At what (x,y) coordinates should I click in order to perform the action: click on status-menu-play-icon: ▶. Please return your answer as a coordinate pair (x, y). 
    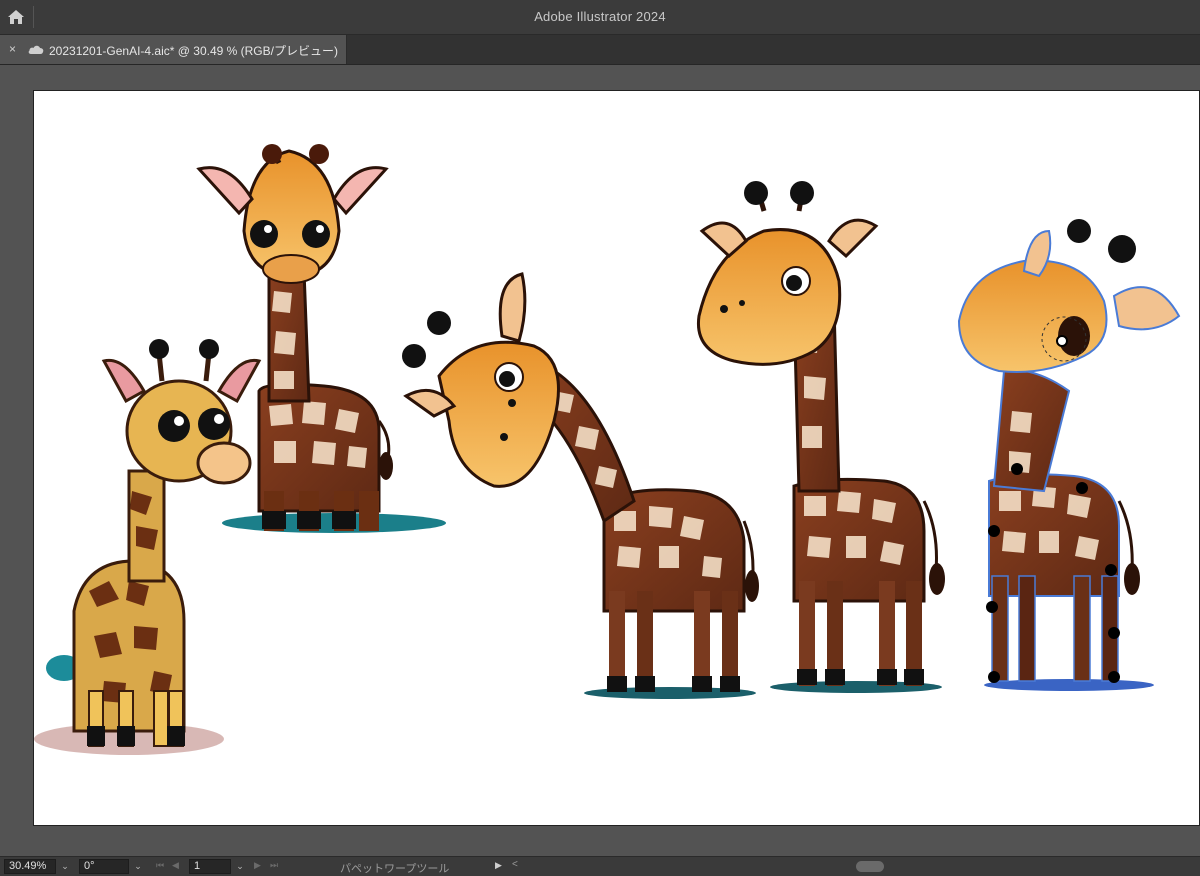
    Looking at the image, I should click on (498, 865).